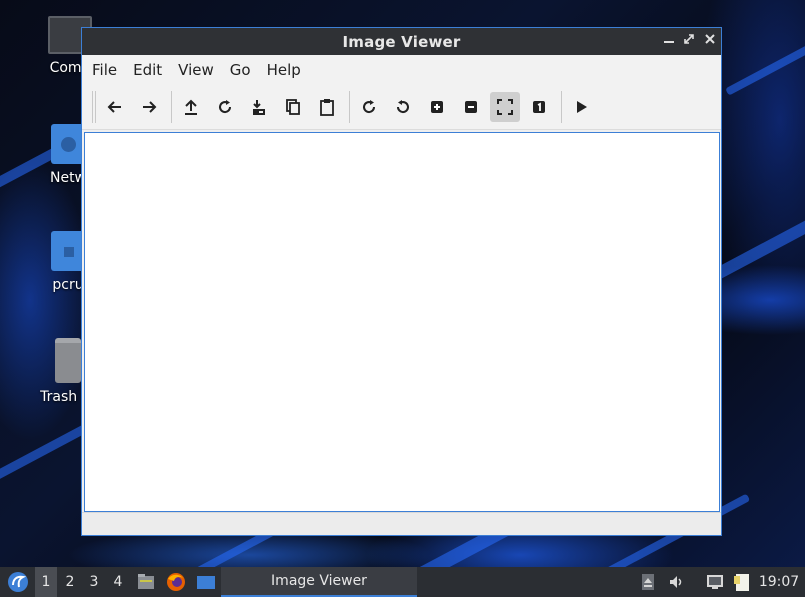 The image size is (805, 597). Describe the element at coordinates (147, 70) in the screenshot. I see `menu-edit: Edit` at that location.